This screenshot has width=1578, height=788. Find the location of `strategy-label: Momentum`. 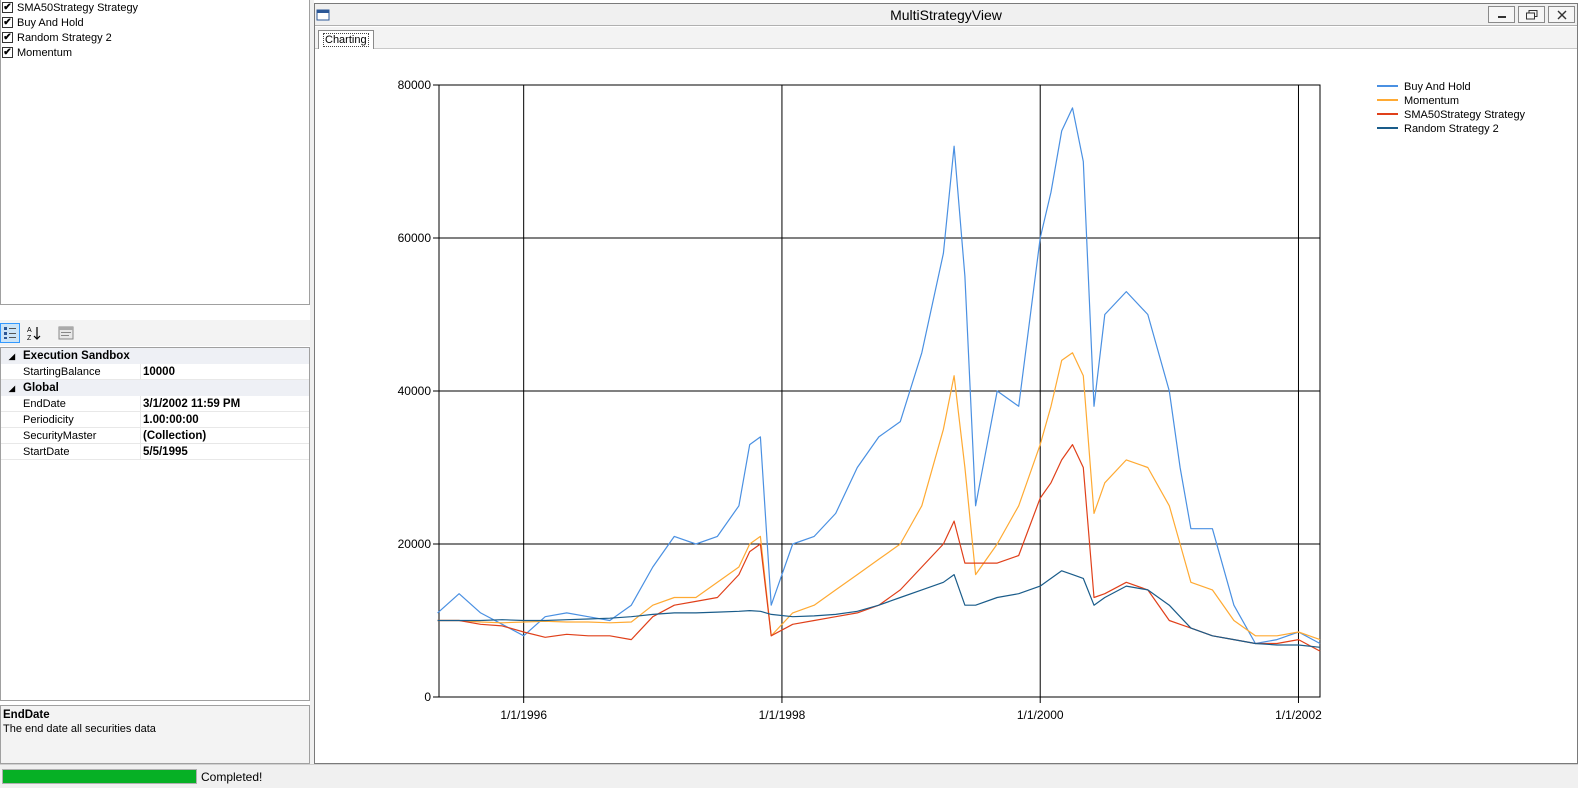

strategy-label: Momentum is located at coordinates (45, 52).